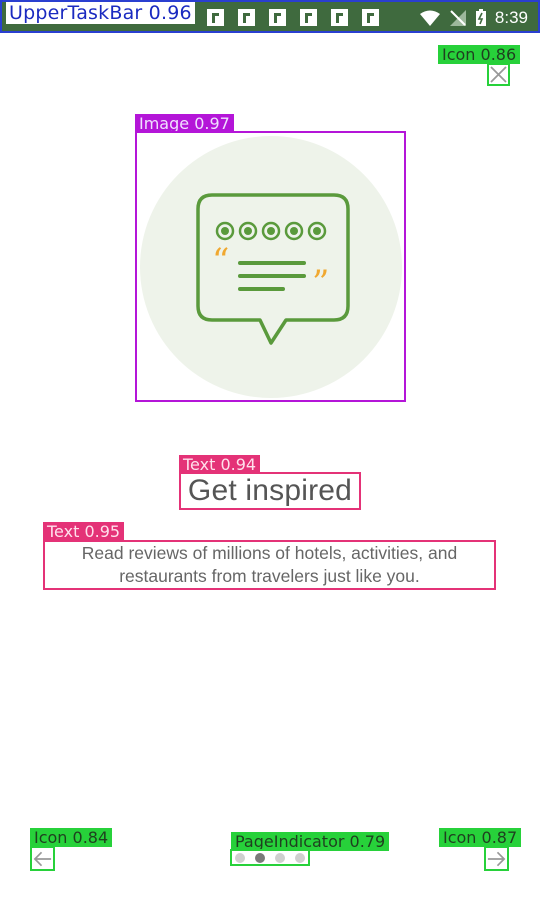 The width and height of the screenshot is (540, 897). Describe the element at coordinates (71, 837) in the screenshot. I see `annotation-label-back: Icon 0.84` at that location.